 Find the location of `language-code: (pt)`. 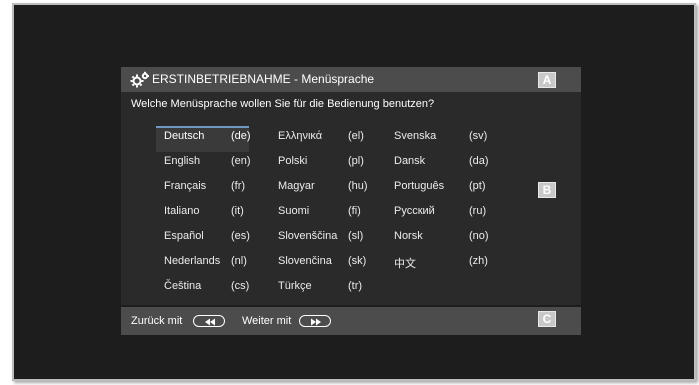

language-code: (pt) is located at coordinates (477, 186).